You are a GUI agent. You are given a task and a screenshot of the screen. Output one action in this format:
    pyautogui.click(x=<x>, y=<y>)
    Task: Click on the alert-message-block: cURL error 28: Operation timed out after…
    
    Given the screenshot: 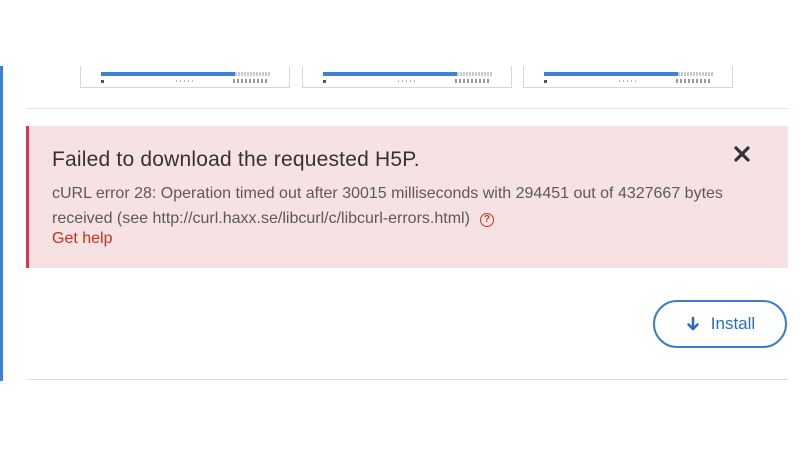 What is the action you would take?
    pyautogui.click(x=402, y=206)
    